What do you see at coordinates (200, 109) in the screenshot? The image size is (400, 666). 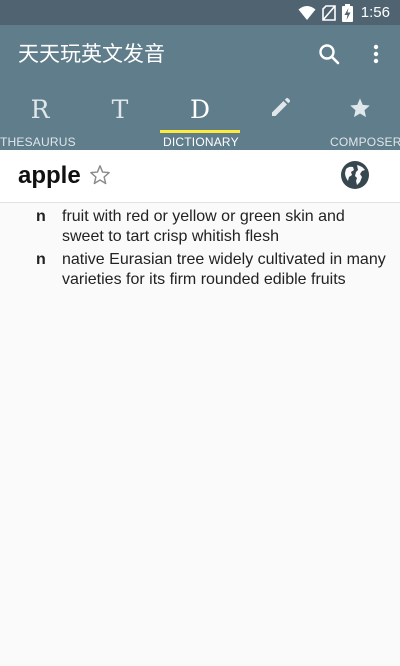 I see `dictionary-tab-glyph: D` at bounding box center [200, 109].